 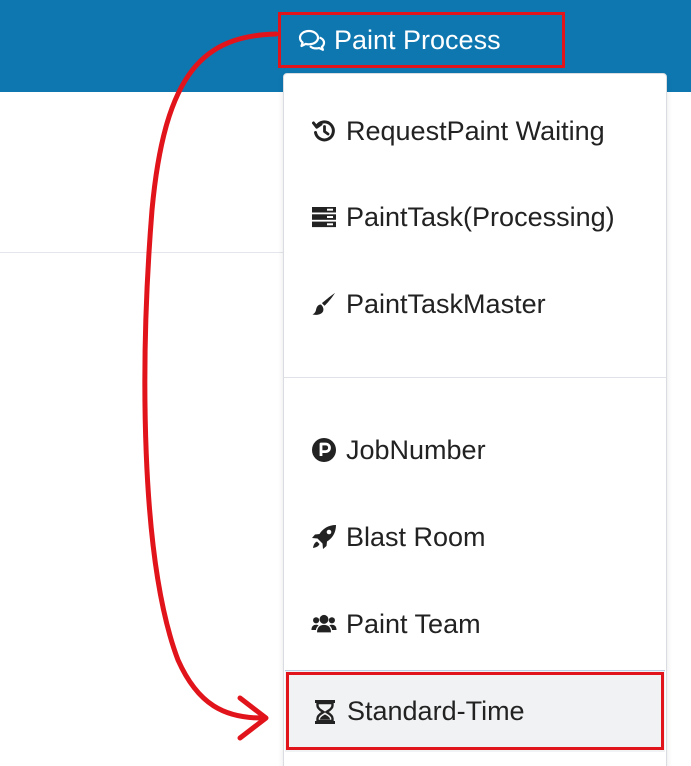 I want to click on menu-item-painttask-processing: PaintTask(Processing), so click(x=475, y=217).